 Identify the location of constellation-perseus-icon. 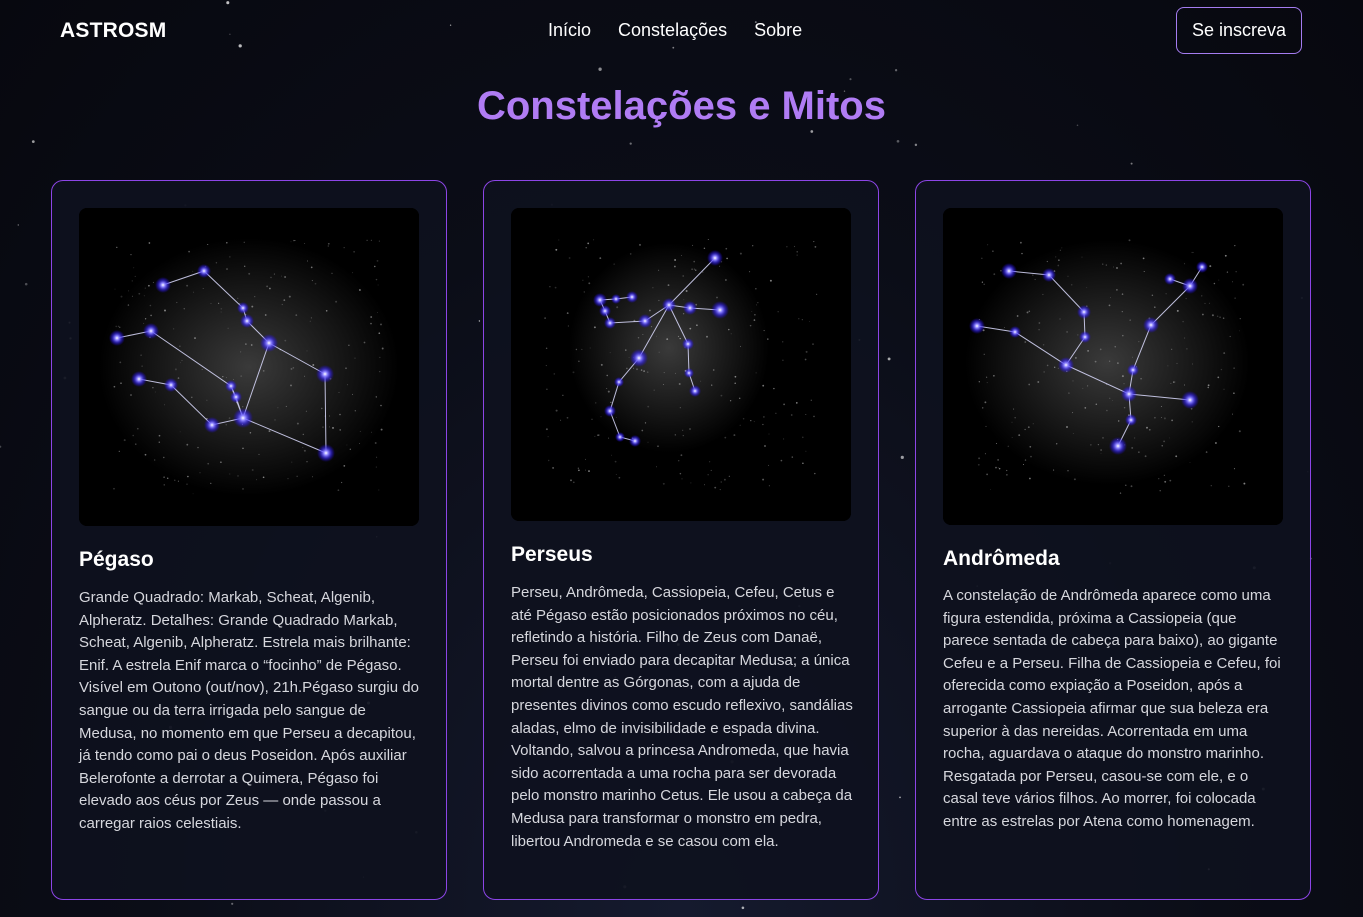
(681, 364).